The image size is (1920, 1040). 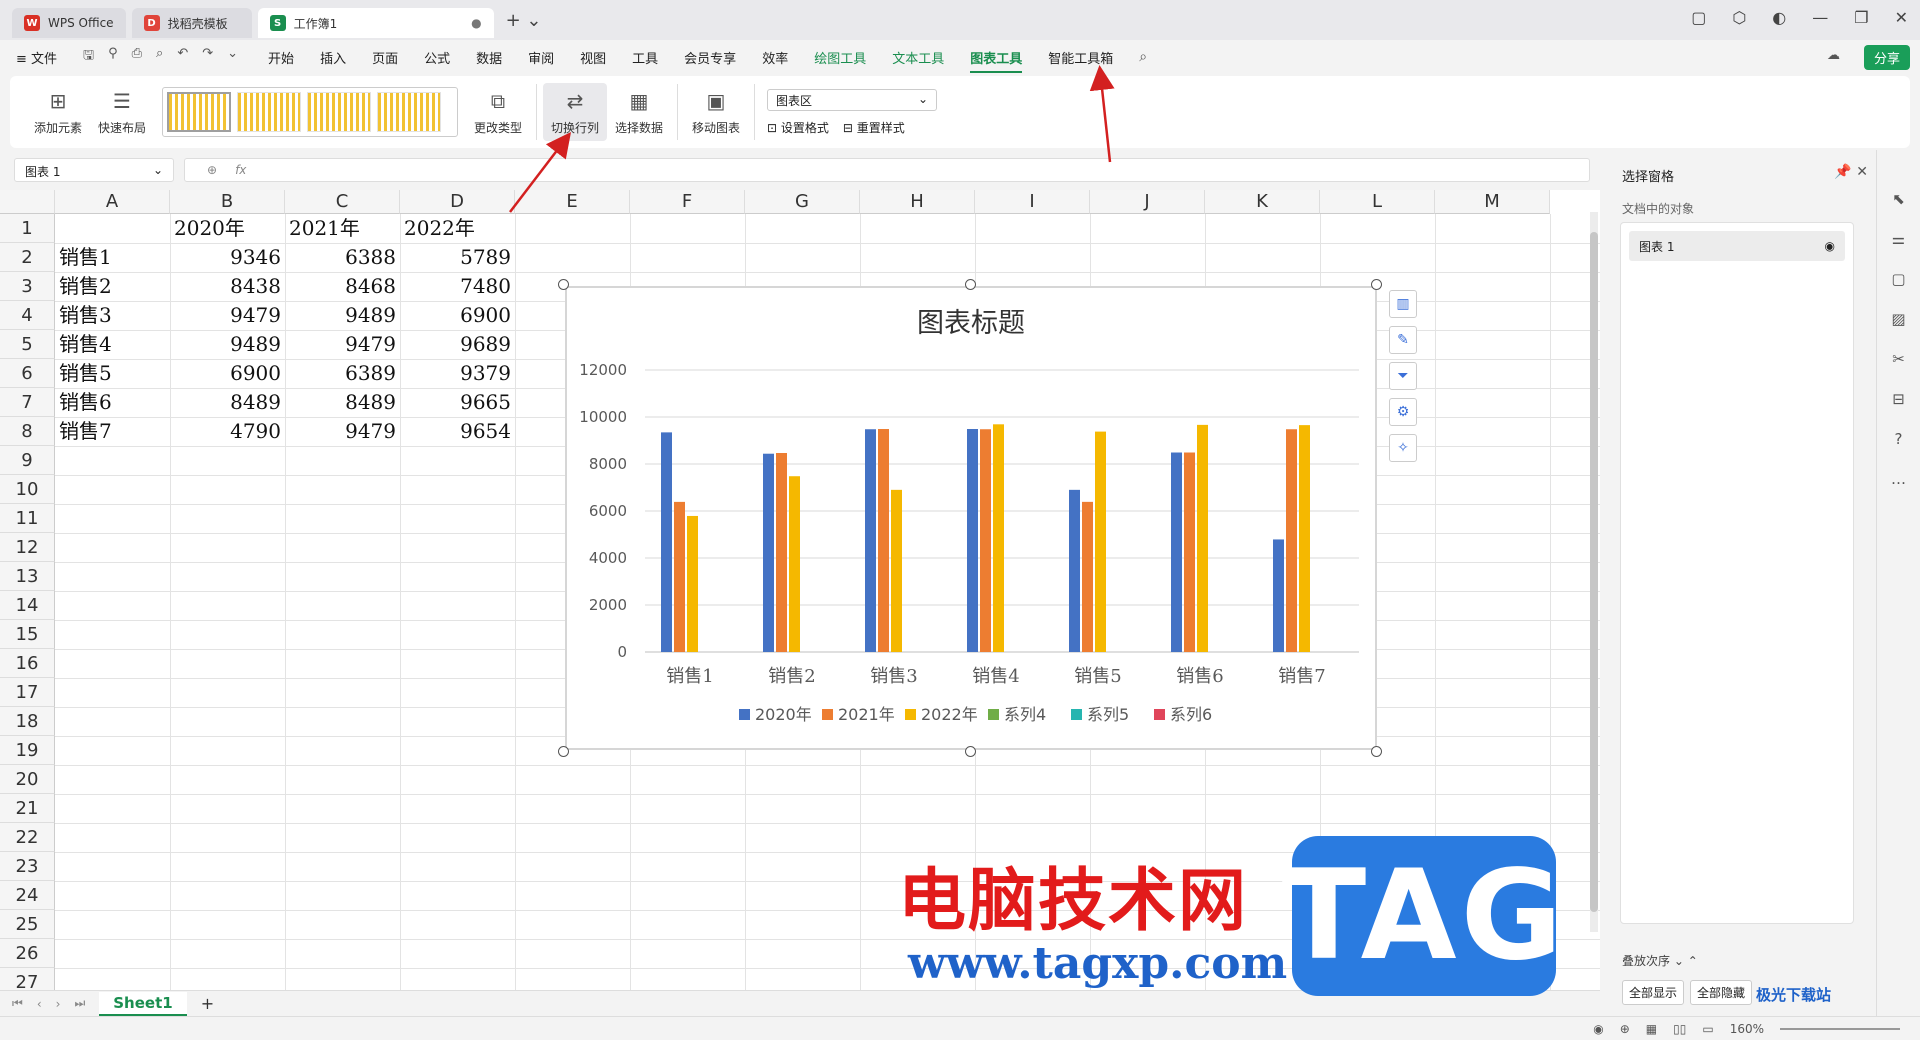 What do you see at coordinates (1098, 963) in the screenshot?
I see `watermark-url: www.tagxp.com` at bounding box center [1098, 963].